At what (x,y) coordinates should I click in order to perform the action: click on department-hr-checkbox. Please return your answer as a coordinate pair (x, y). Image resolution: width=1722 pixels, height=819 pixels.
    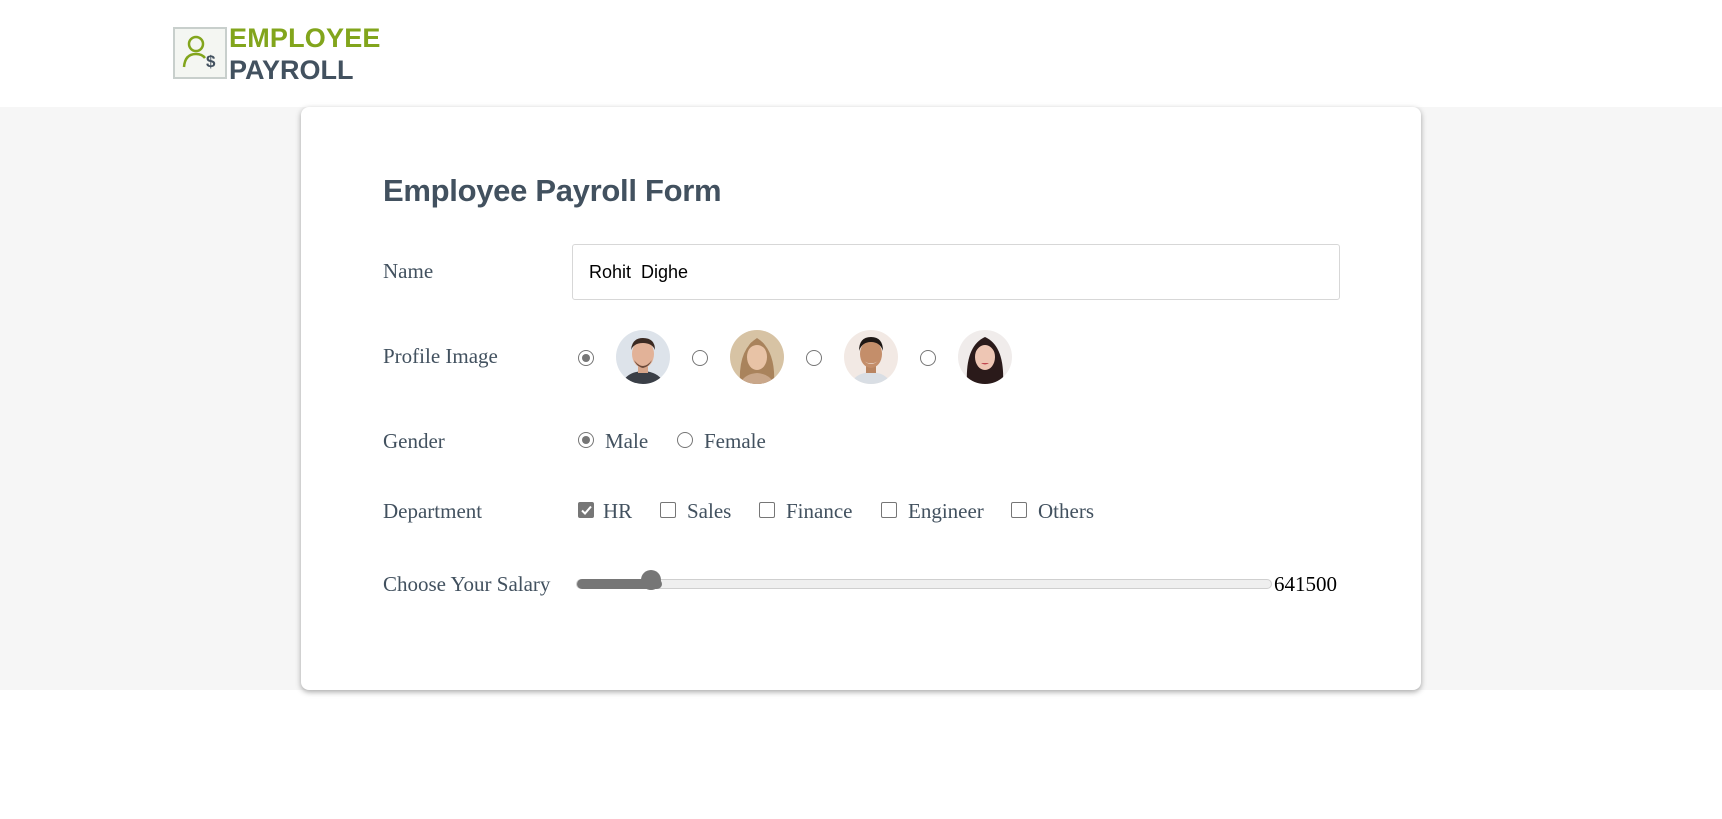
    Looking at the image, I should click on (586, 510).